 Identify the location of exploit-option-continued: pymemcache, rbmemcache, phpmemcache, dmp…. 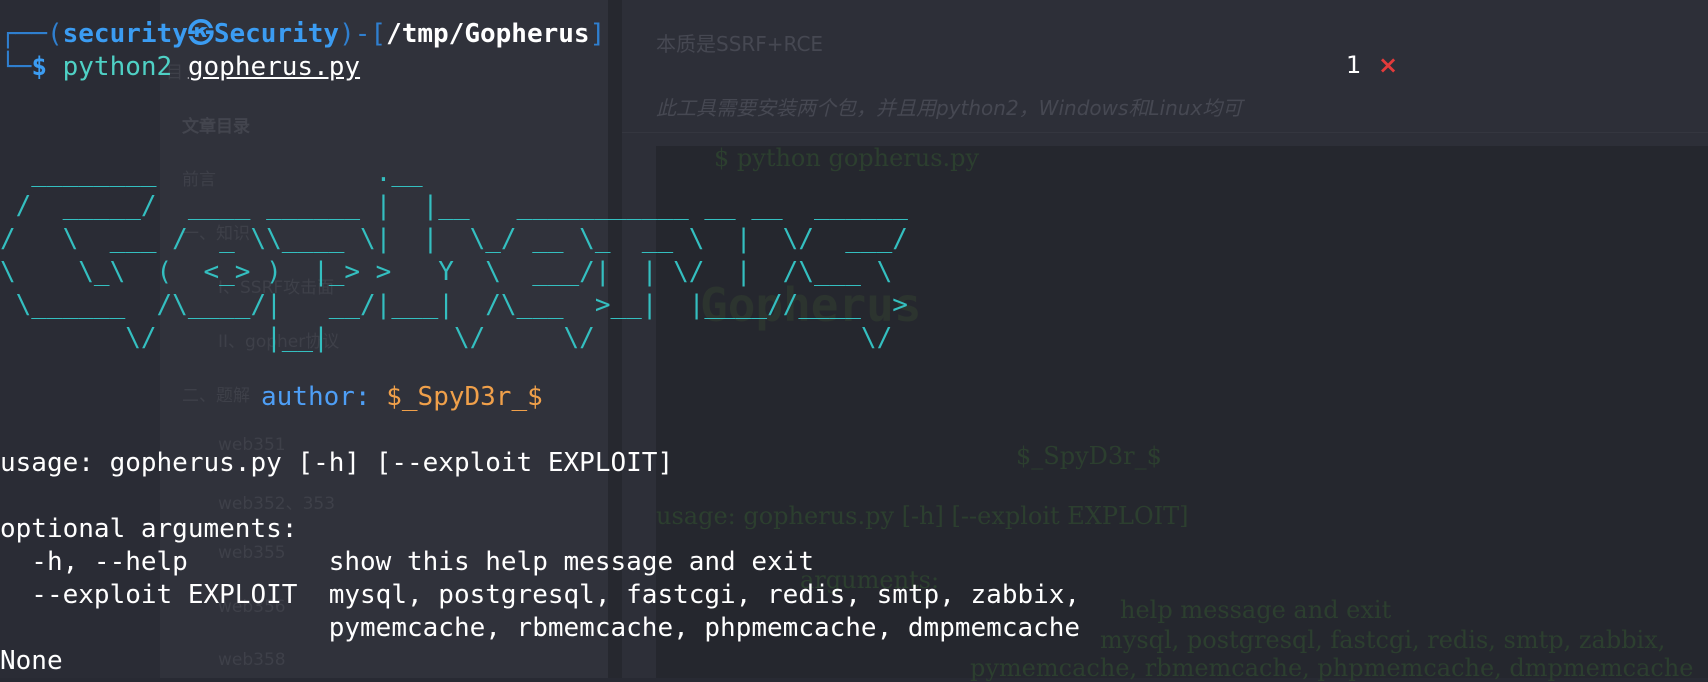
(540, 628).